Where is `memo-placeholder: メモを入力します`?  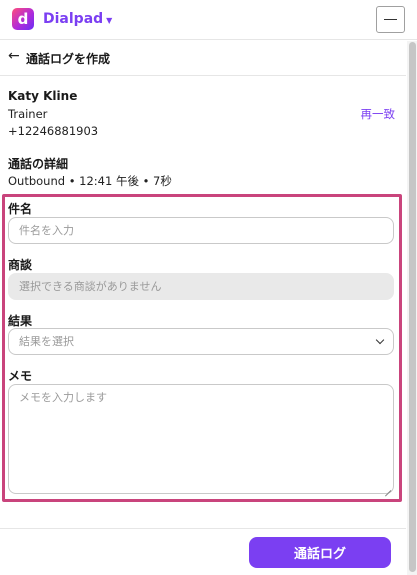
memo-placeholder: メモを入力します is located at coordinates (63, 397).